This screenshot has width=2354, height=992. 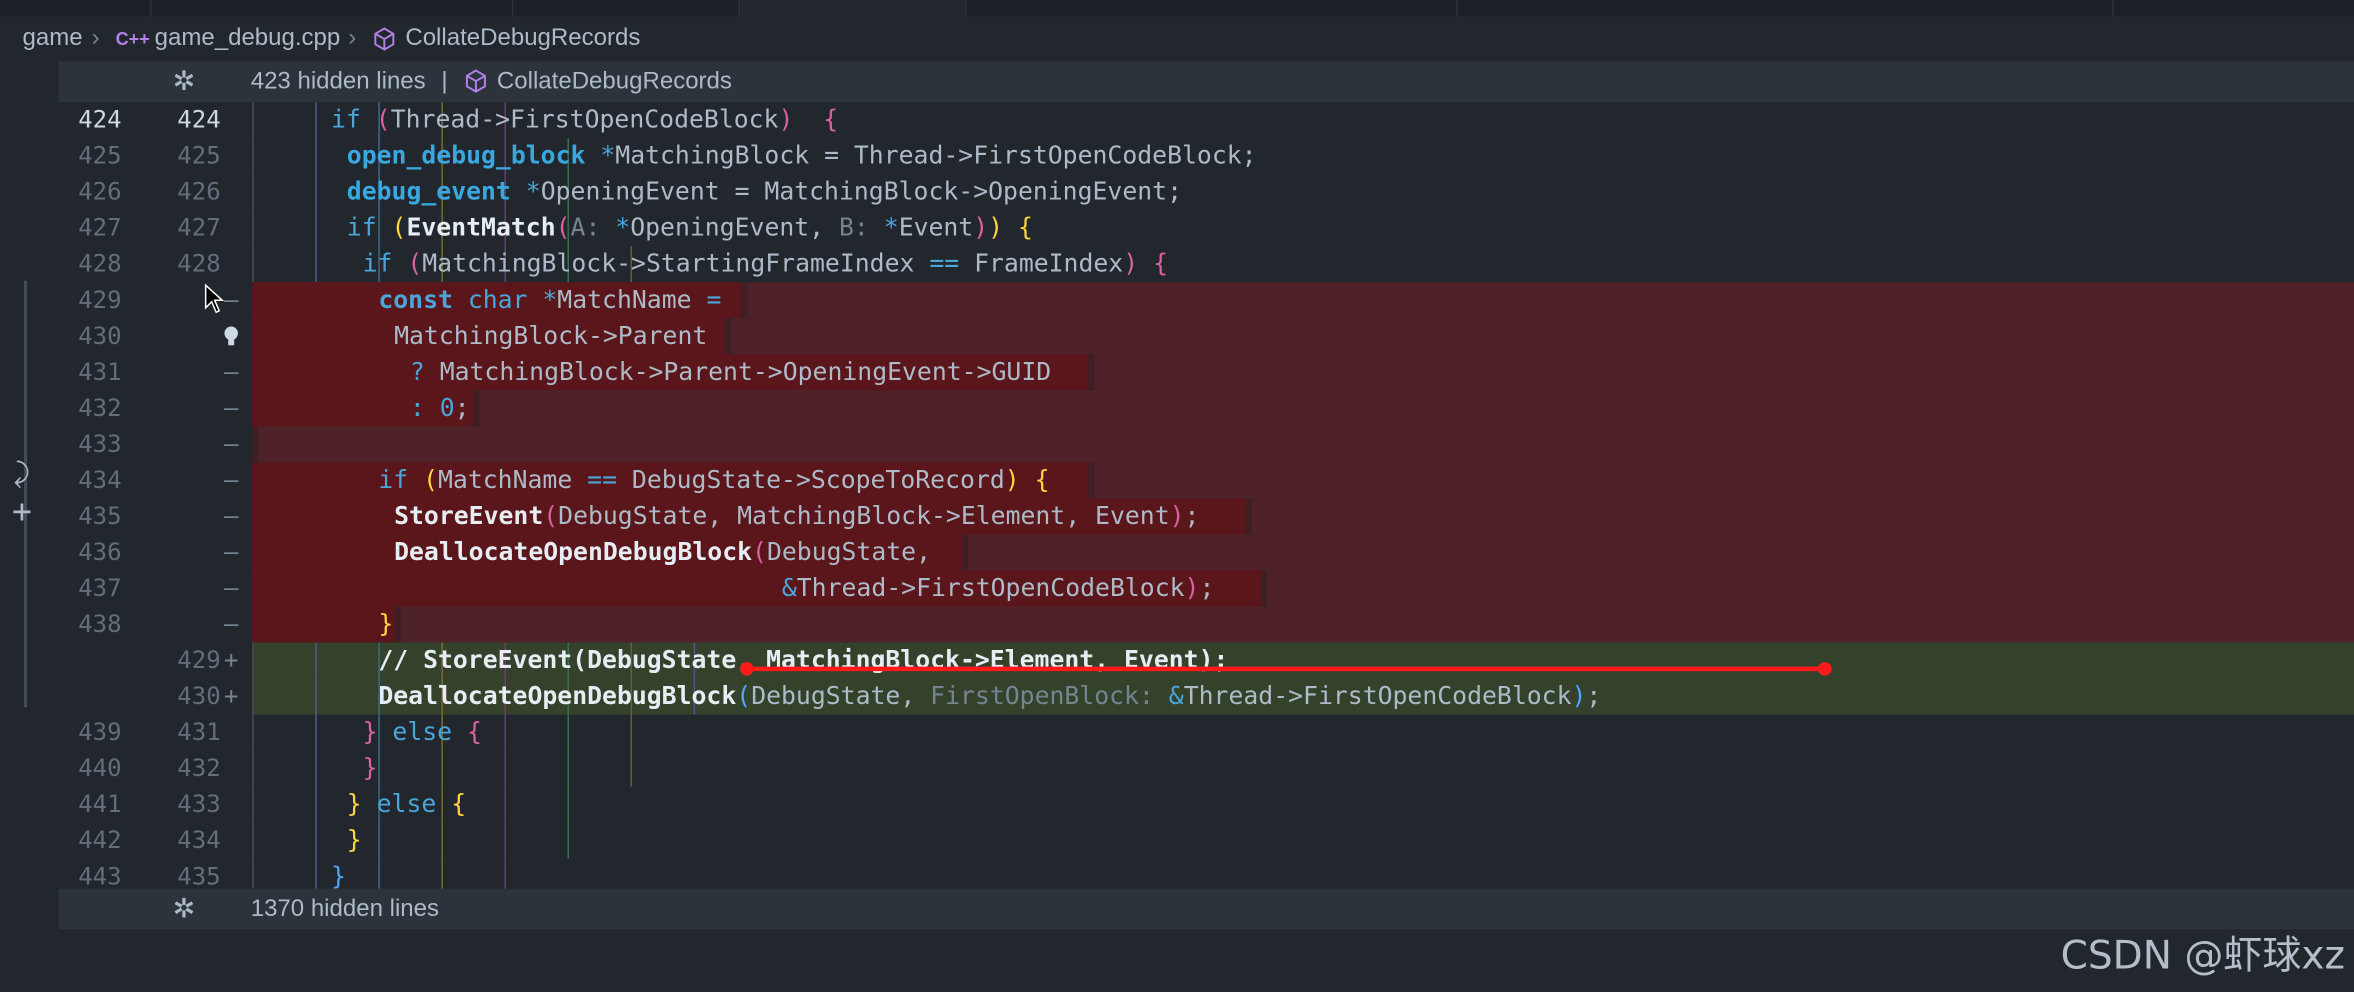 What do you see at coordinates (22, 513) in the screenshot?
I see `plus-icon: +` at bounding box center [22, 513].